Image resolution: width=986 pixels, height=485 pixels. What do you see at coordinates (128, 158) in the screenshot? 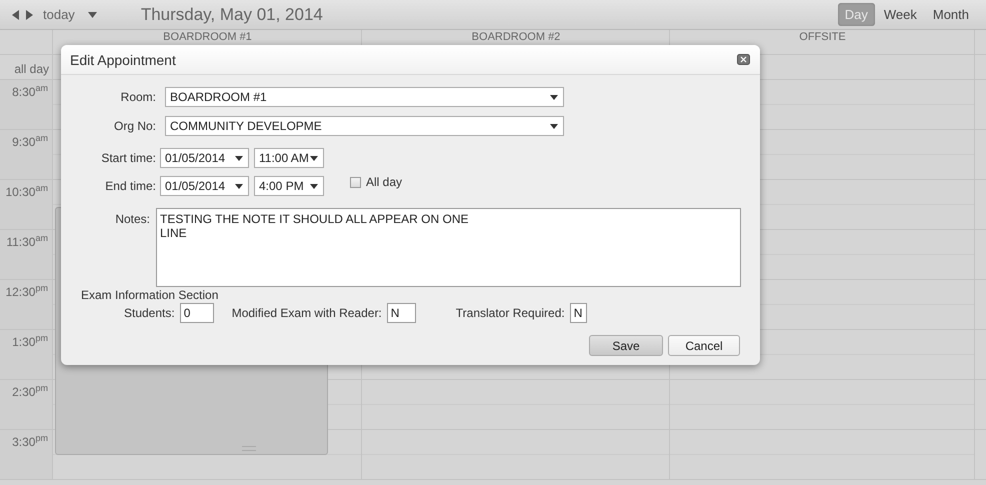
I see `field-label: Start time:` at bounding box center [128, 158].